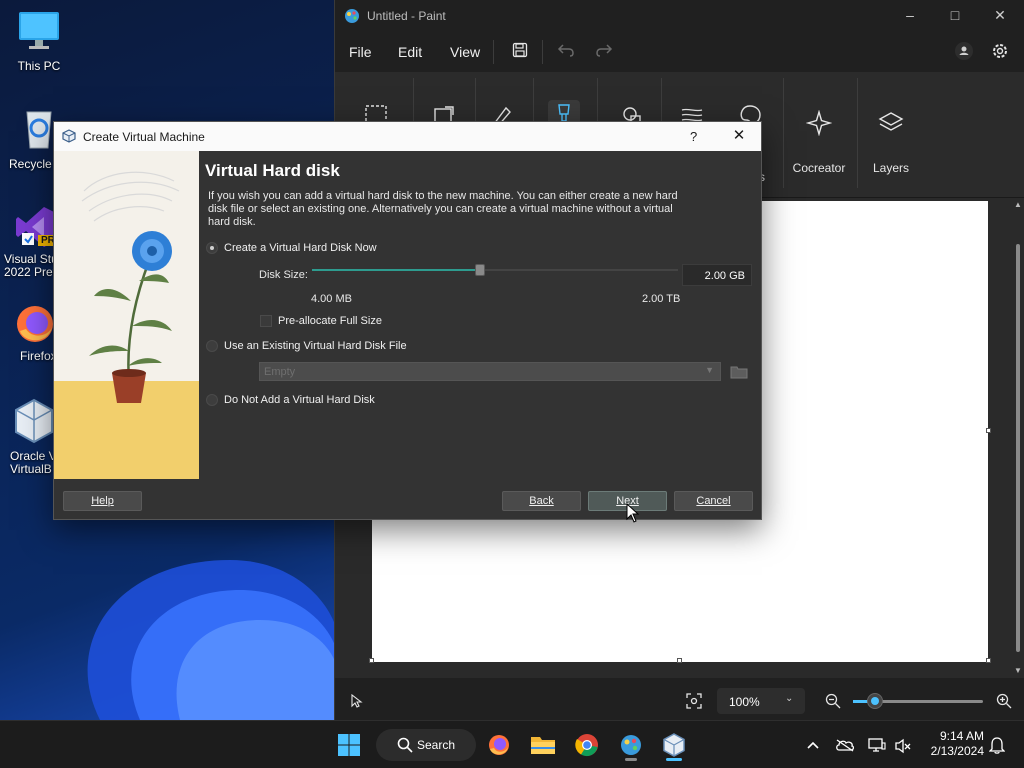 The image size is (1024, 768). I want to click on cancel-button: Cancel, so click(713, 501).